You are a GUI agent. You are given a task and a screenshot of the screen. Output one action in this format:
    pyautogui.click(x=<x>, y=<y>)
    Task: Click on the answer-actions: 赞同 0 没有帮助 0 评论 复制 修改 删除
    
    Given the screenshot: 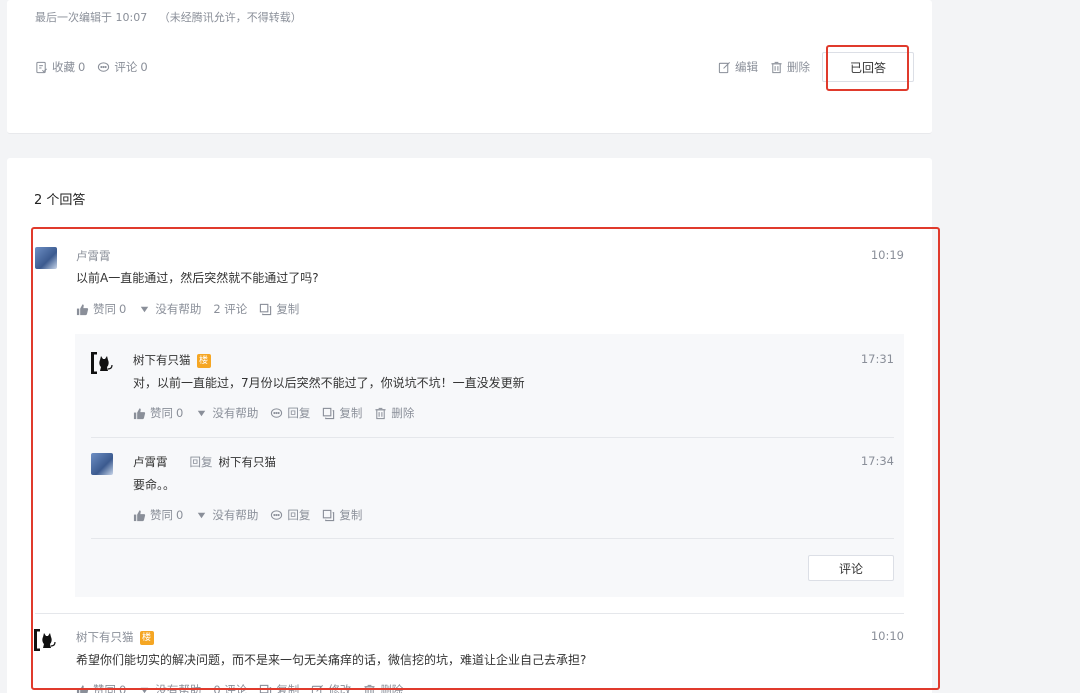 What is the action you would take?
    pyautogui.click(x=245, y=687)
    